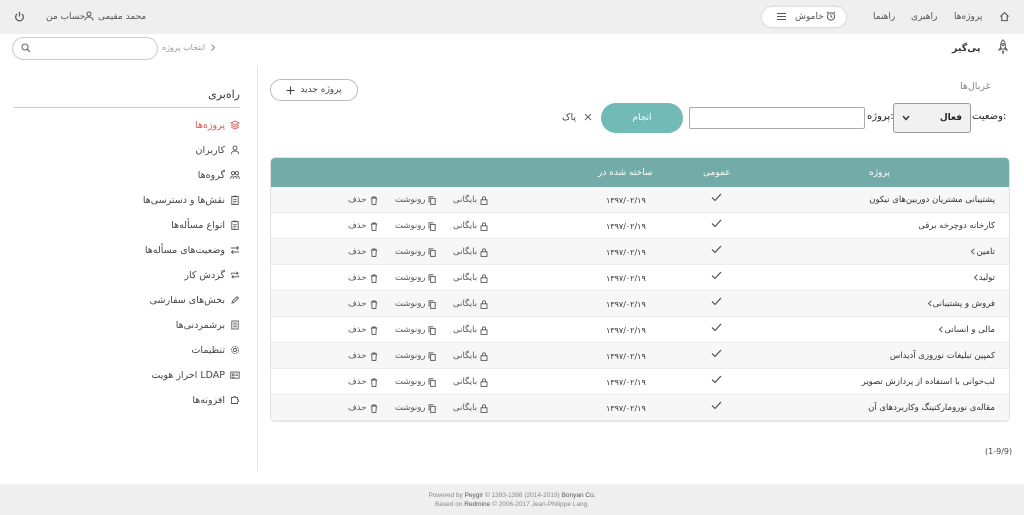  What do you see at coordinates (85, 48) in the screenshot?
I see `search-input` at bounding box center [85, 48].